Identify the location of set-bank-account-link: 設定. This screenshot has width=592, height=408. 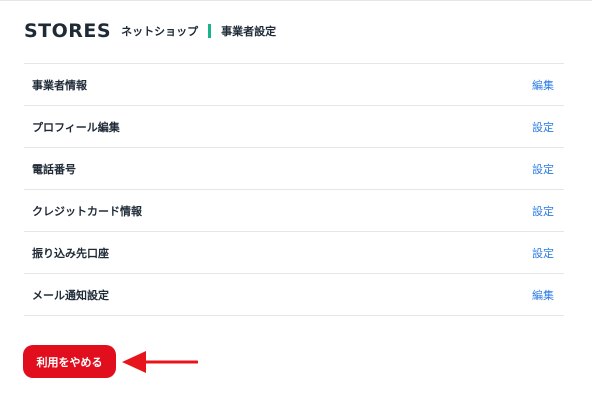
(543, 253).